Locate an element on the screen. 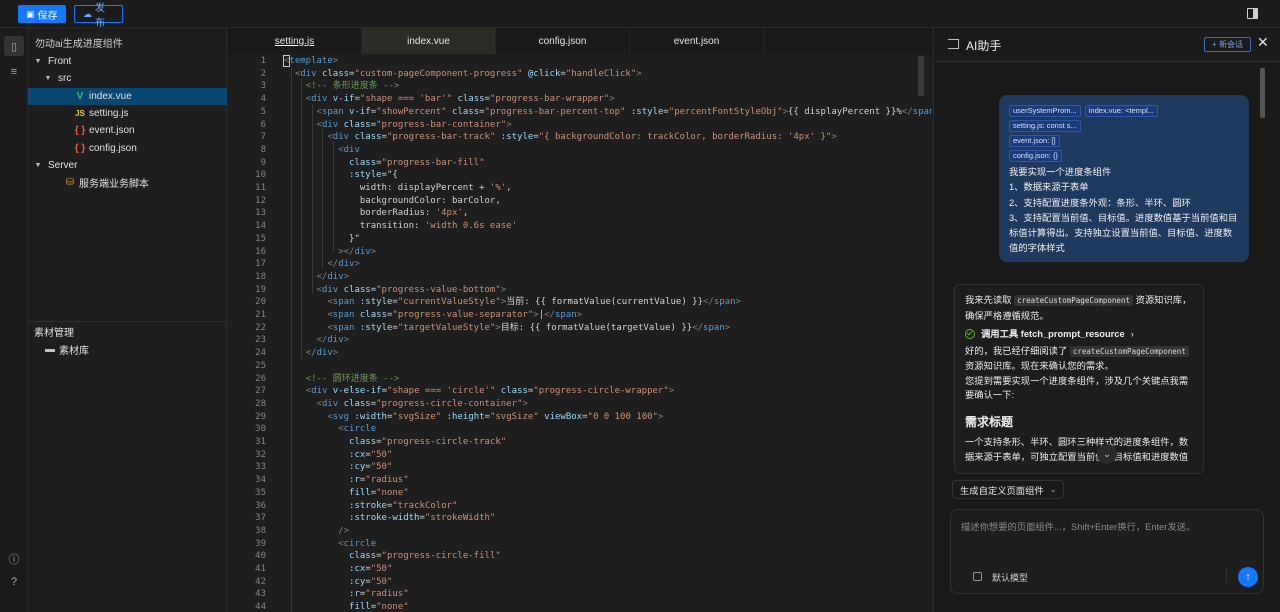  editor-tab: setting.js is located at coordinates (295, 41).